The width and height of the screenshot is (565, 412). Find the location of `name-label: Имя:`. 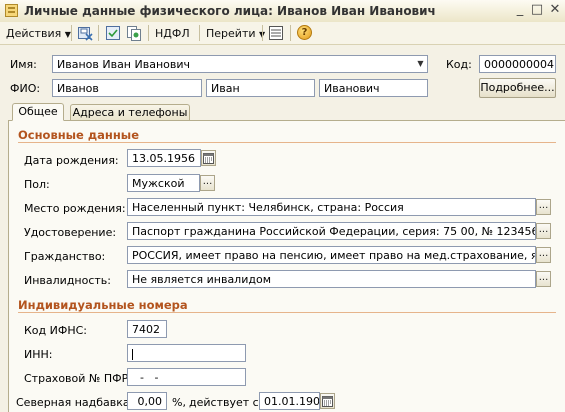

name-label: Имя: is located at coordinates (23, 64).